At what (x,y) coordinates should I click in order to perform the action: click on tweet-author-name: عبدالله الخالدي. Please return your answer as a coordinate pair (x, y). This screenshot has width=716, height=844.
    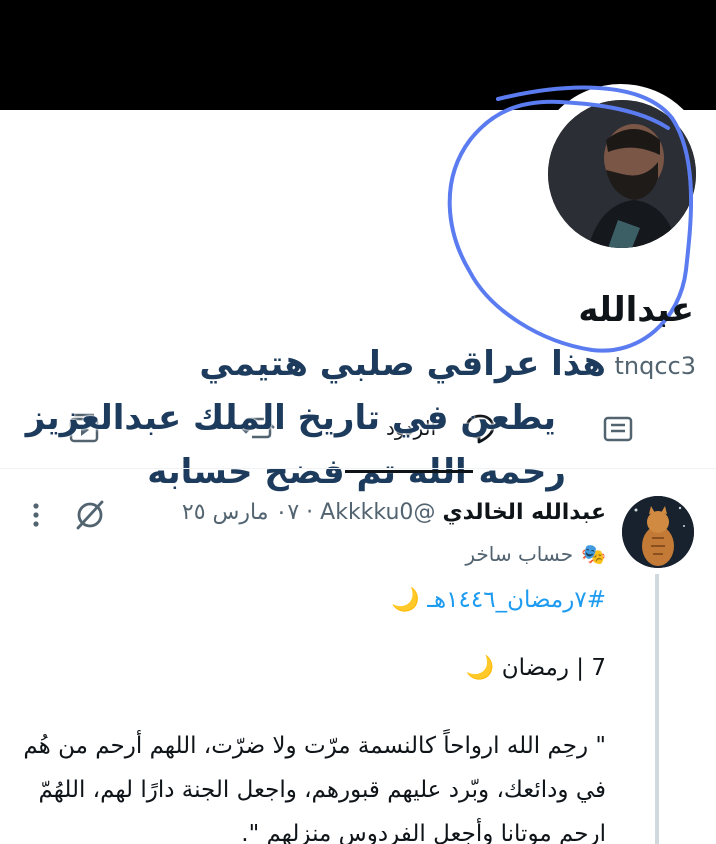
    Looking at the image, I should click on (524, 512).